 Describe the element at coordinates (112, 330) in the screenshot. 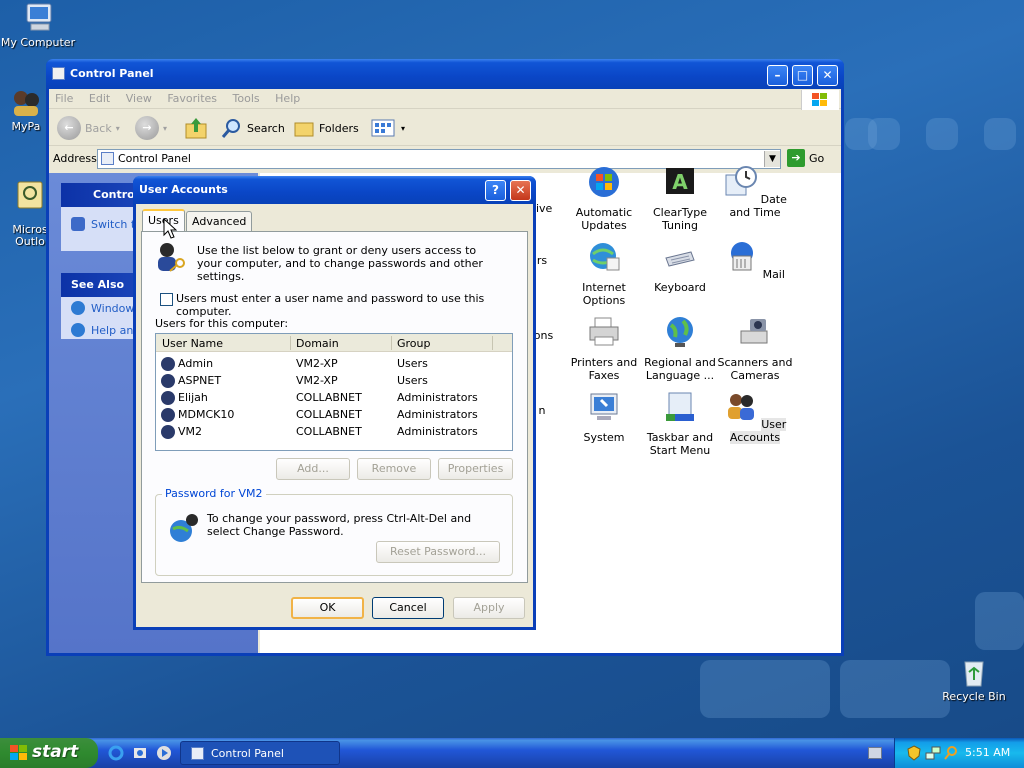

I see `help-support-label: Help an` at that location.